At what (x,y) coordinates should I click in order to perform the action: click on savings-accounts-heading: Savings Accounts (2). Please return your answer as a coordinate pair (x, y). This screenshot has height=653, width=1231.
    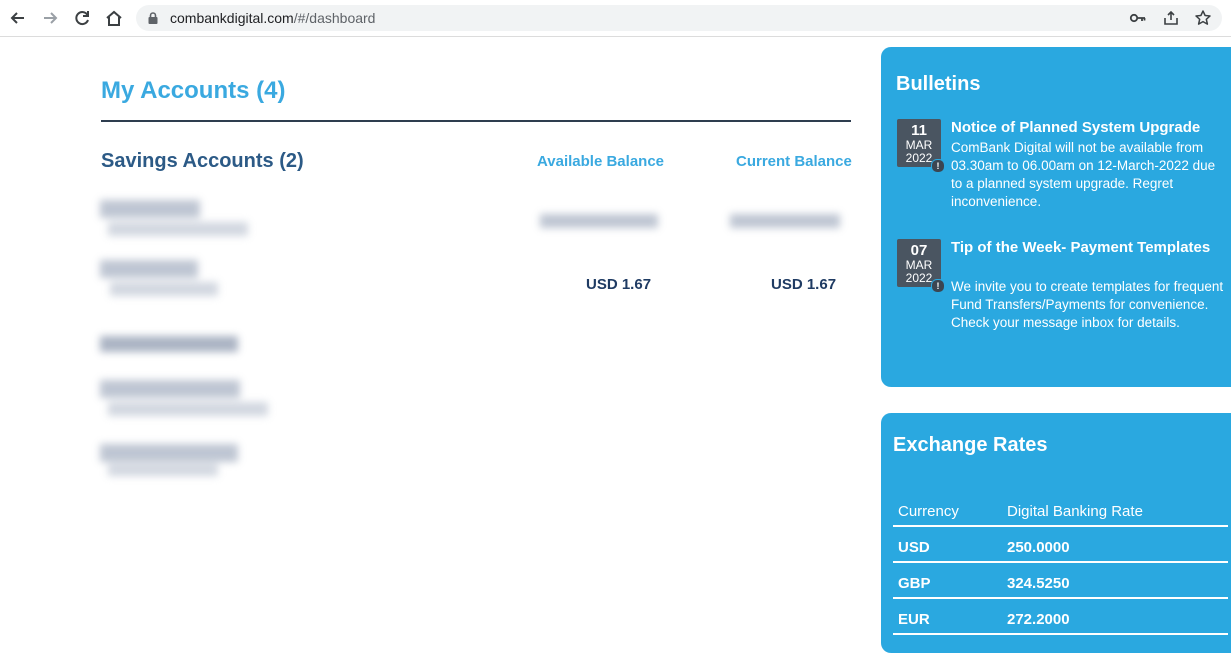
    Looking at the image, I should click on (202, 161).